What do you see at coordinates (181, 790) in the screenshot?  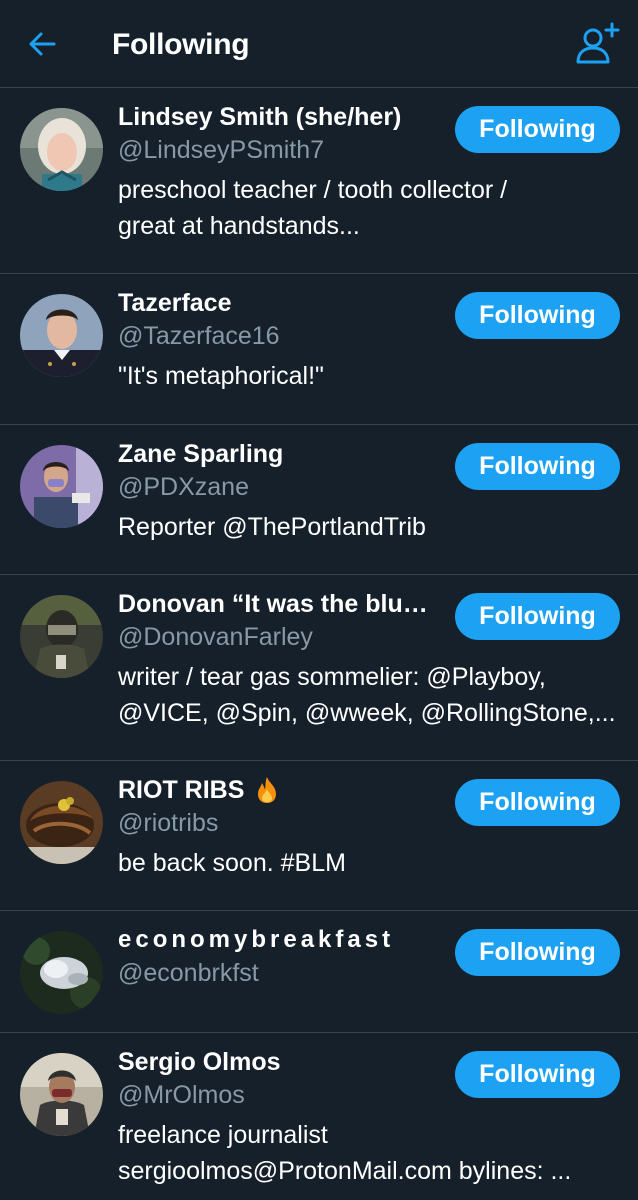 I see `user-name: RIOT RIBS` at bounding box center [181, 790].